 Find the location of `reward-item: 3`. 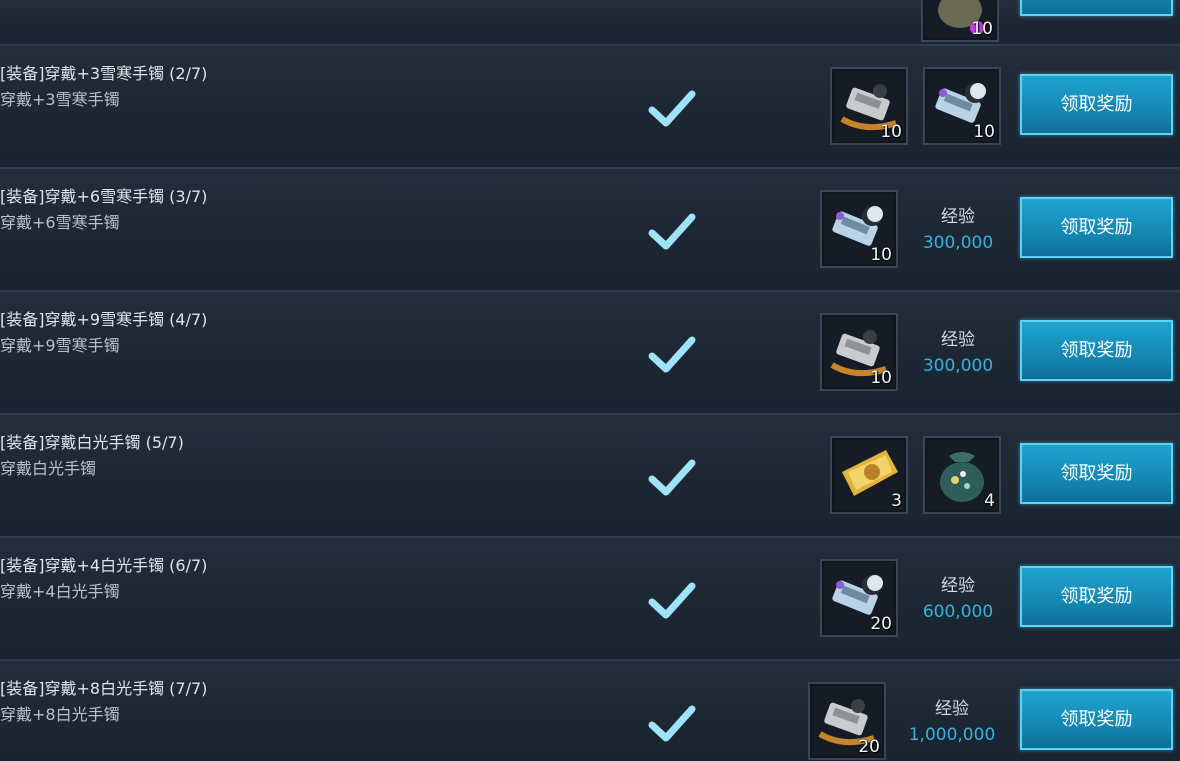

reward-item: 3 is located at coordinates (869, 475).